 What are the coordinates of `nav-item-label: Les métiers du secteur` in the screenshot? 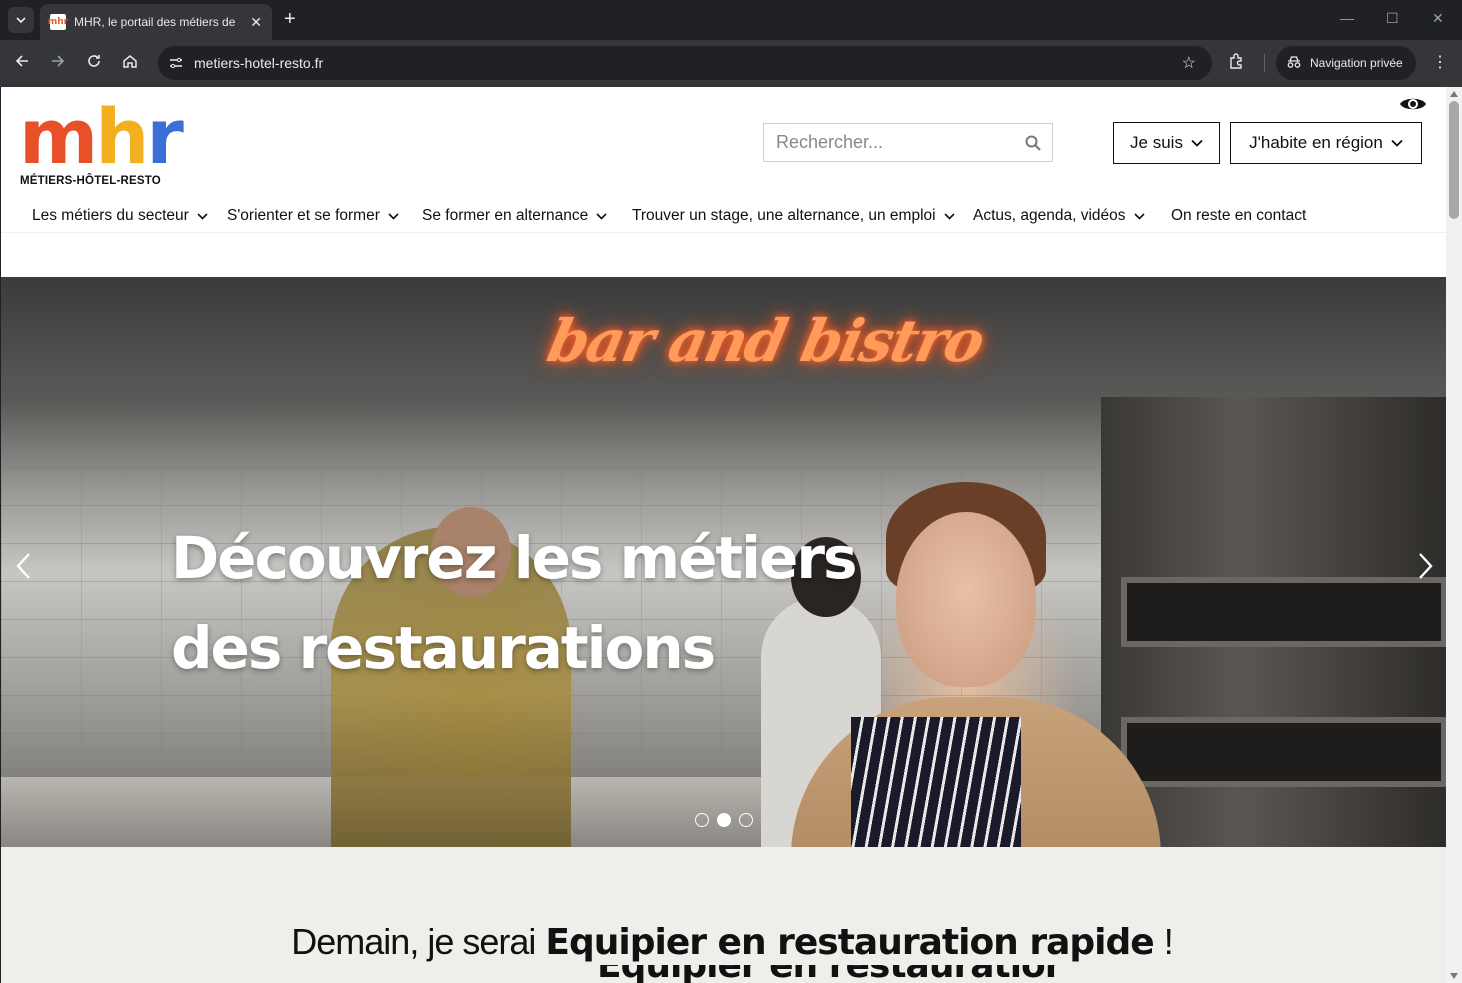 It's located at (110, 215).